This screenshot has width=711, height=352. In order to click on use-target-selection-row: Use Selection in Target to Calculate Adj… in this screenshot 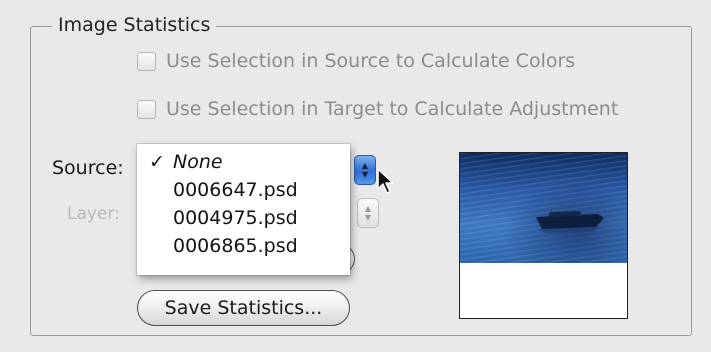, I will do `click(377, 109)`.